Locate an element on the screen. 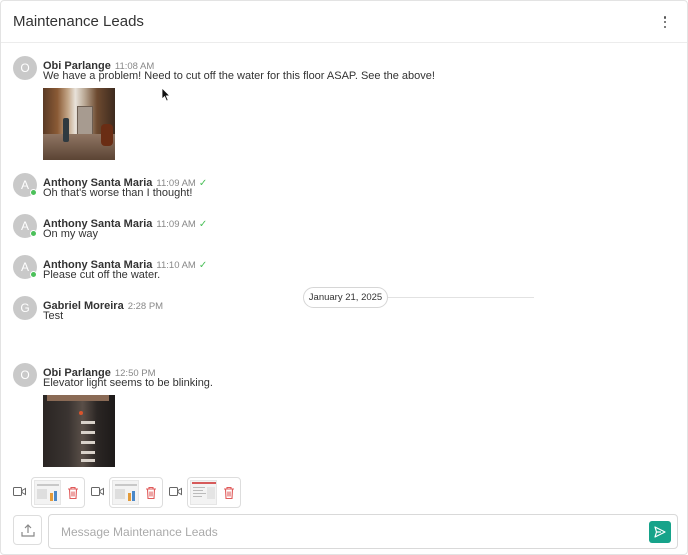 This screenshot has height=555, width=688. upload-button is located at coordinates (27, 530).